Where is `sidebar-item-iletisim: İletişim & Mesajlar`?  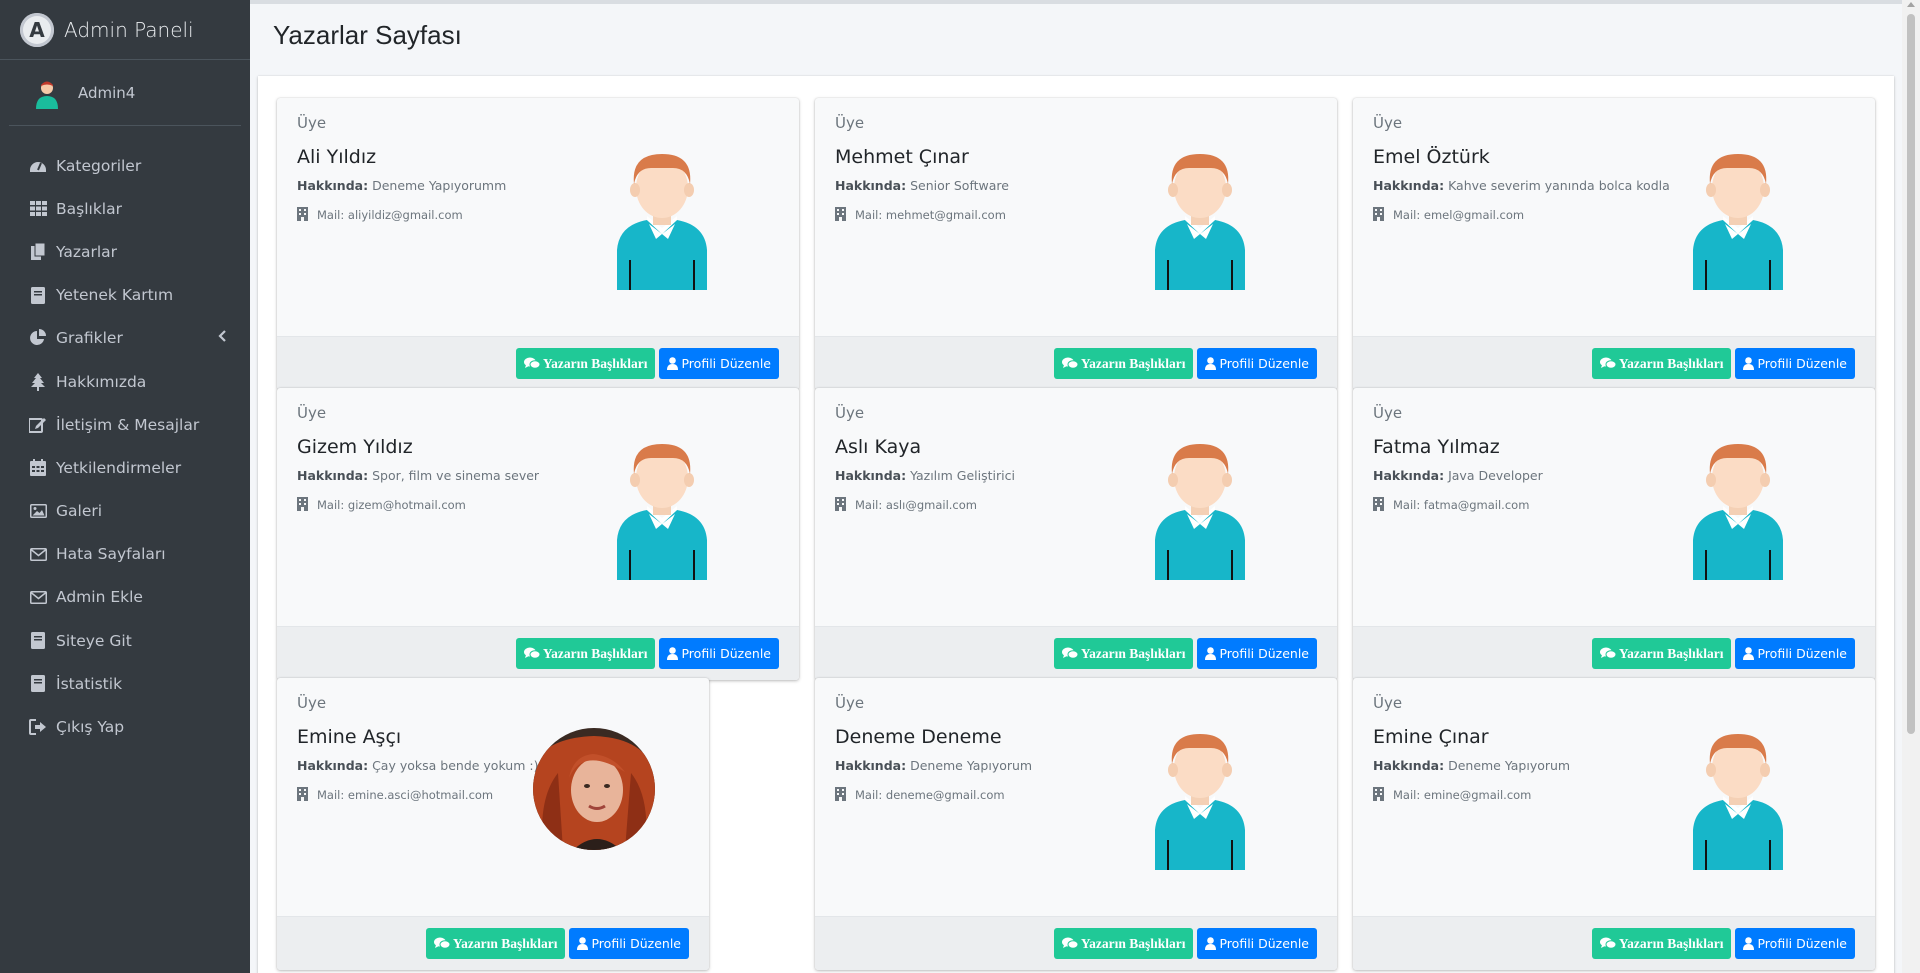
sidebar-item-iletisim: İletişim & Mesajlar is located at coordinates (125, 424).